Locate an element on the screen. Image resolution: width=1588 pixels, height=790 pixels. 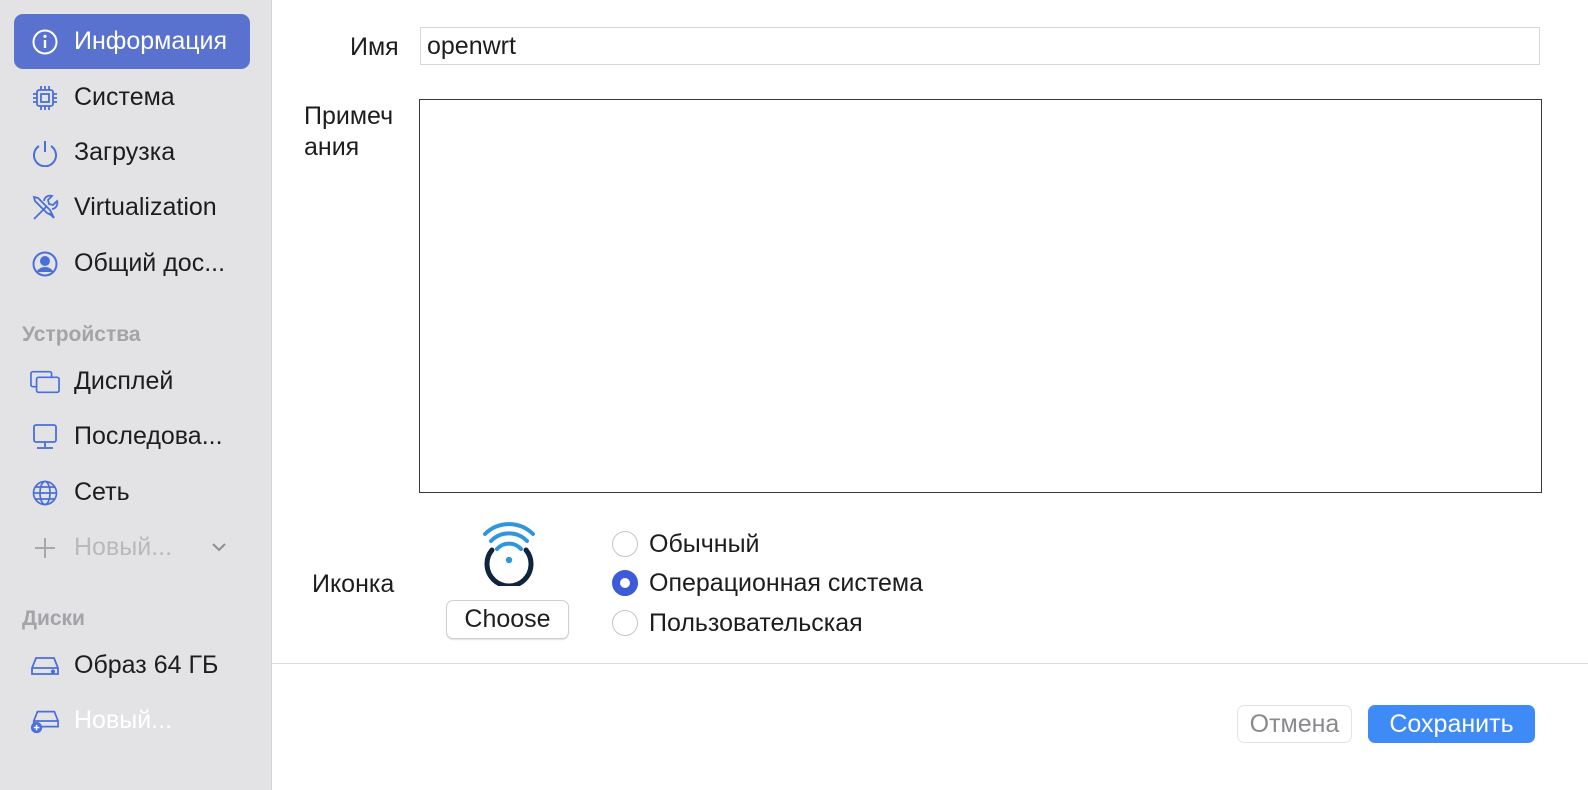
sidebar-item-label: Virtualization is located at coordinates (145, 207).